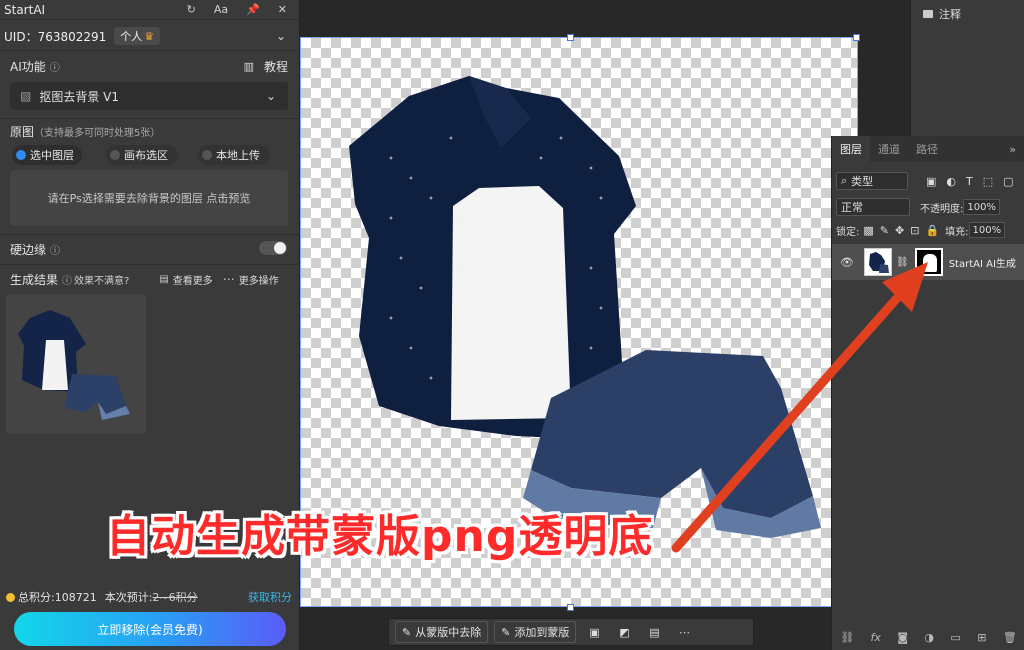 The height and width of the screenshot is (650, 1024). Describe the element at coordinates (981, 637) in the screenshot. I see `new-layer-icon: ⊞` at that location.